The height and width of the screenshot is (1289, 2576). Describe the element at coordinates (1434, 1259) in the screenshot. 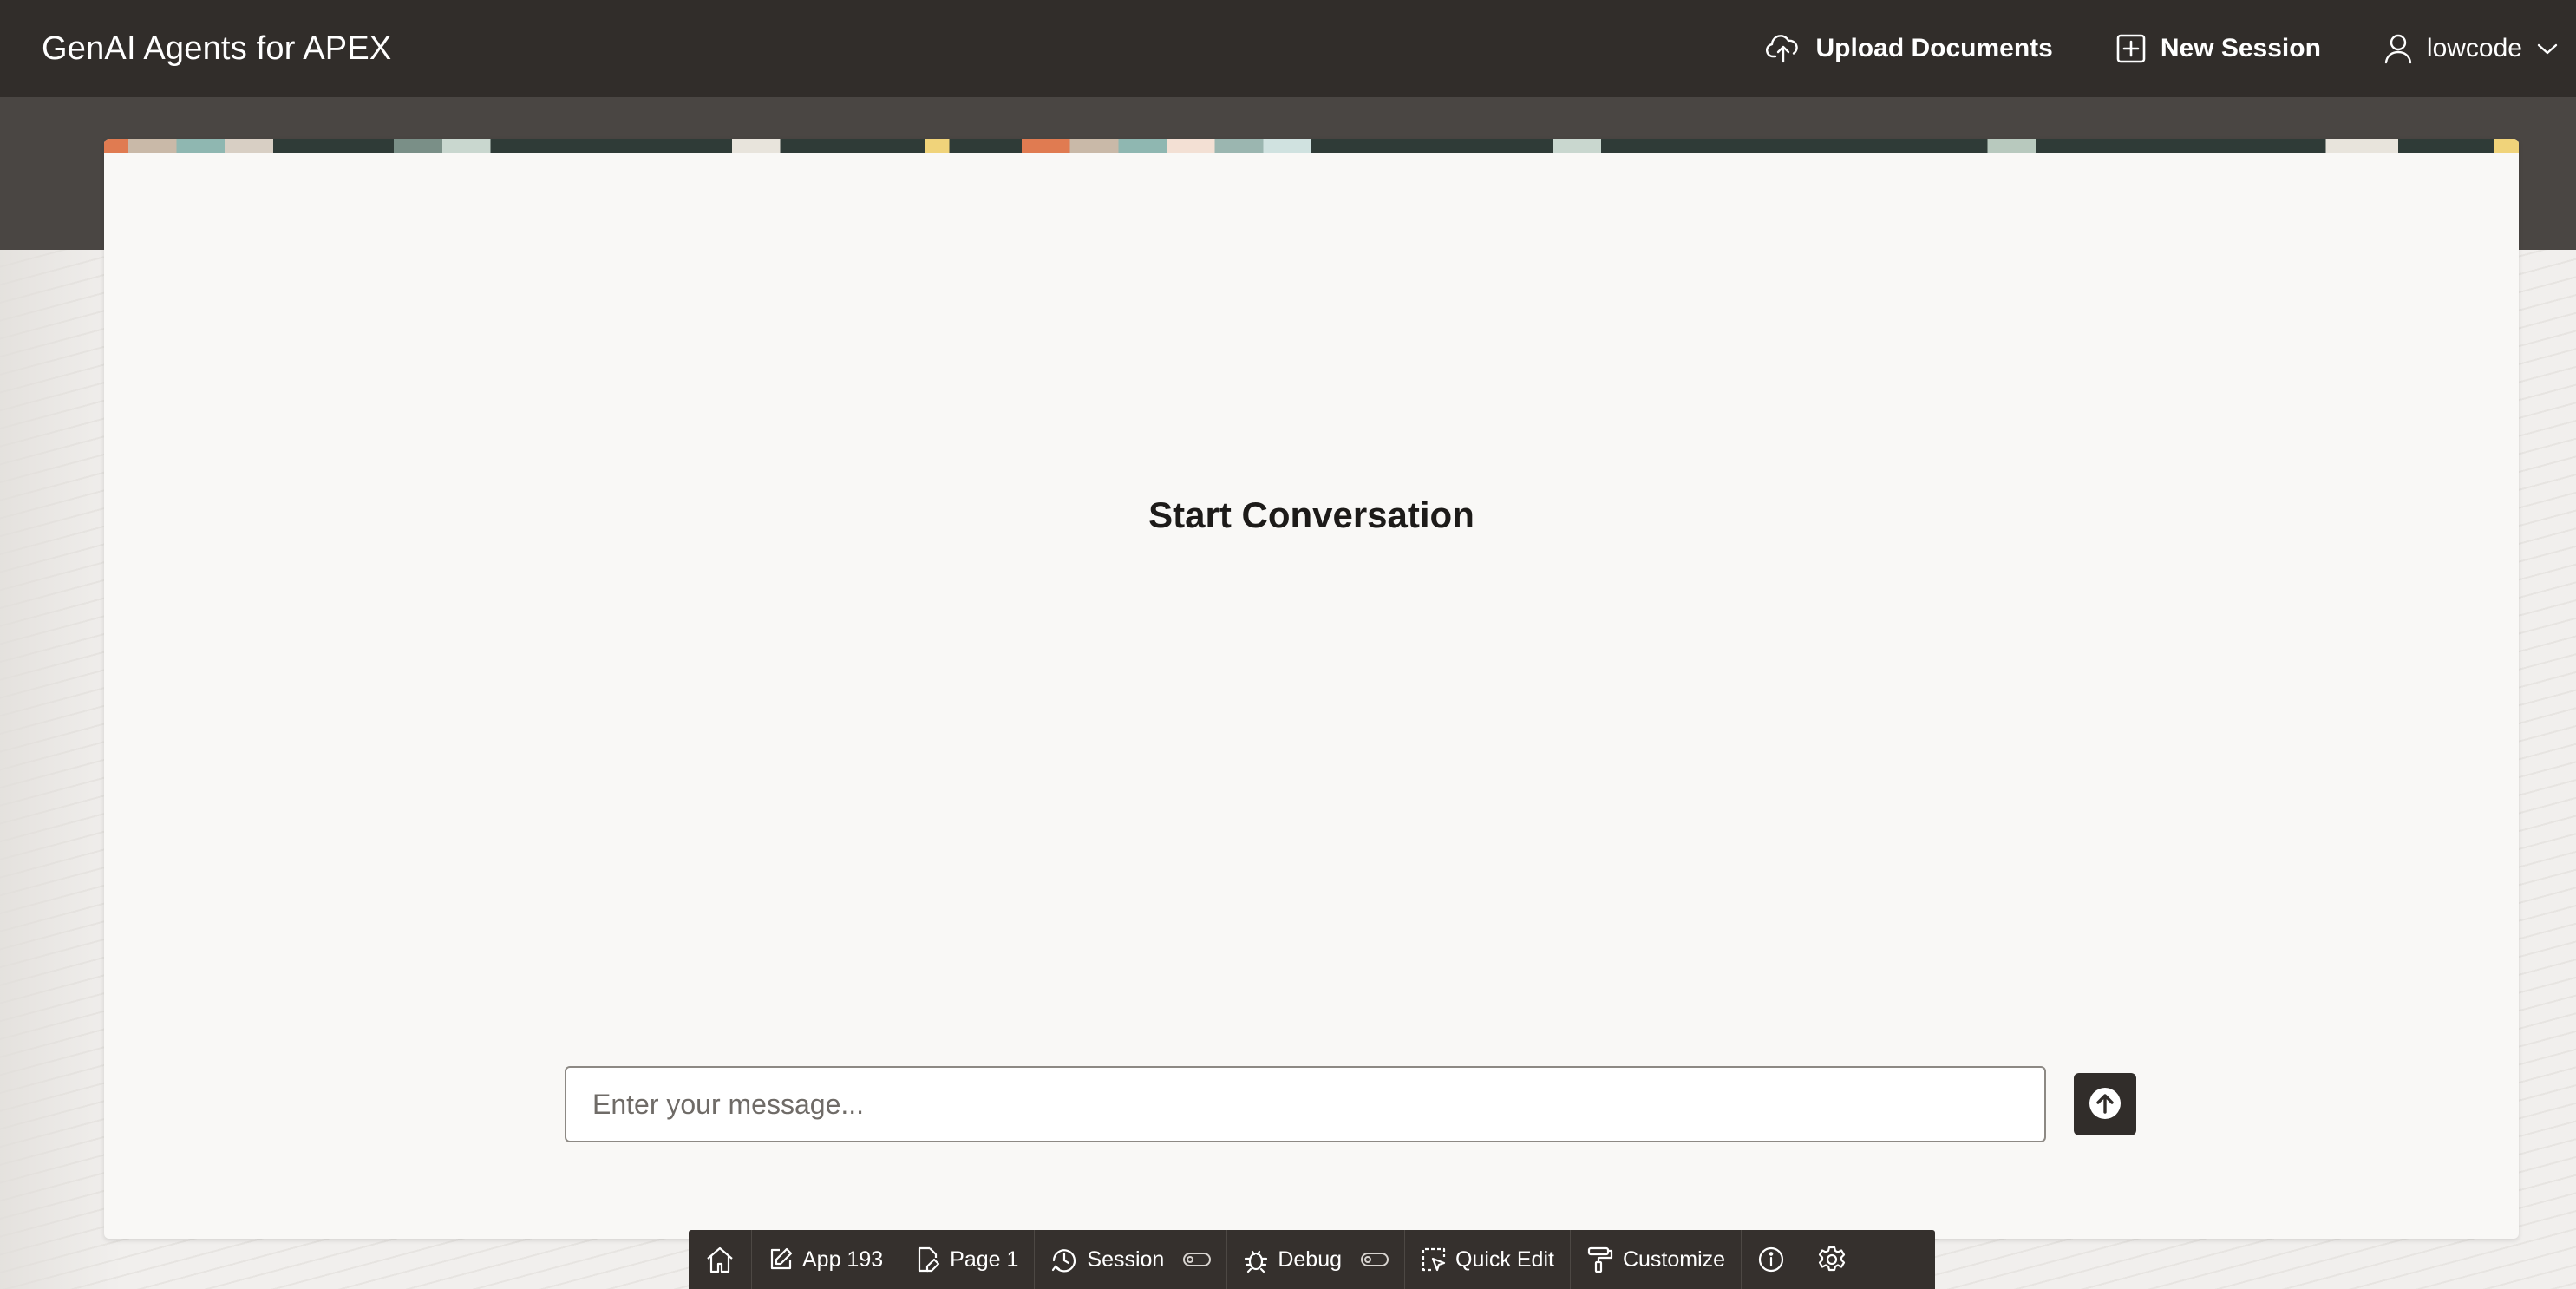

I see `cursor-select-icon` at that location.